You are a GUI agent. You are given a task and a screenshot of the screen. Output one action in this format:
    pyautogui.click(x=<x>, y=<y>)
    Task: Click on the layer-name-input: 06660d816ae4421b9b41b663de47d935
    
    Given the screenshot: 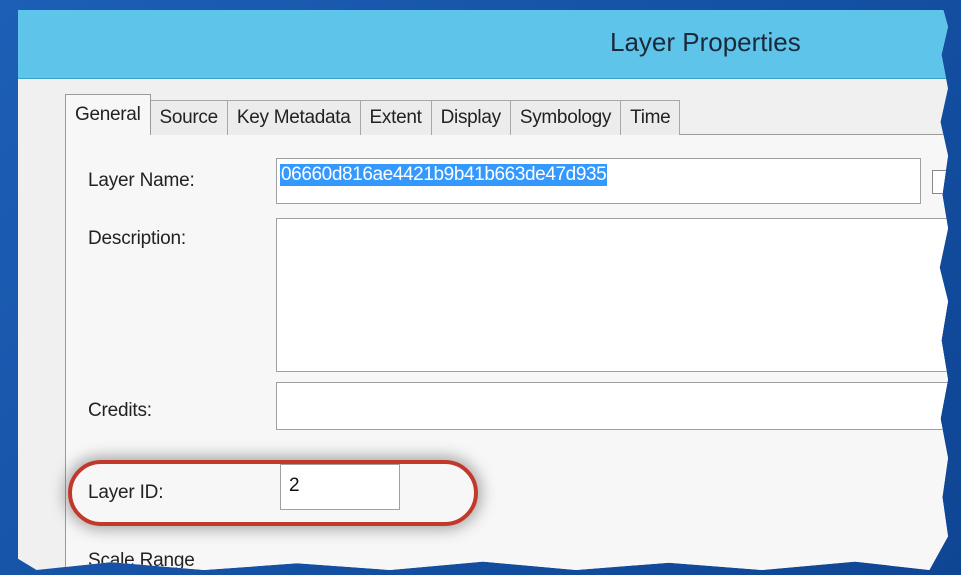 What is the action you would take?
    pyautogui.click(x=598, y=181)
    